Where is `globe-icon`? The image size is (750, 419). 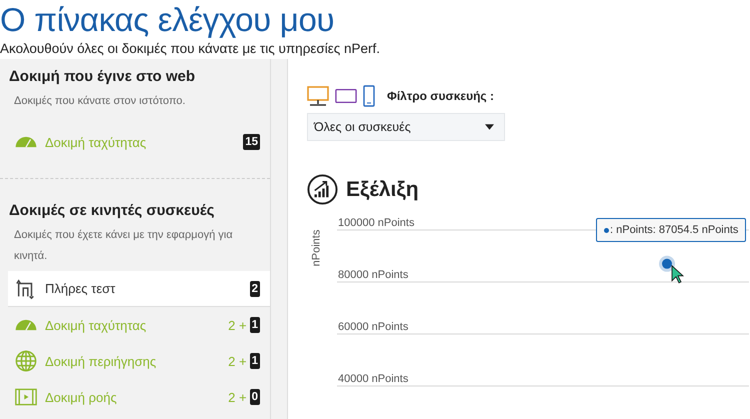 globe-icon is located at coordinates (26, 361).